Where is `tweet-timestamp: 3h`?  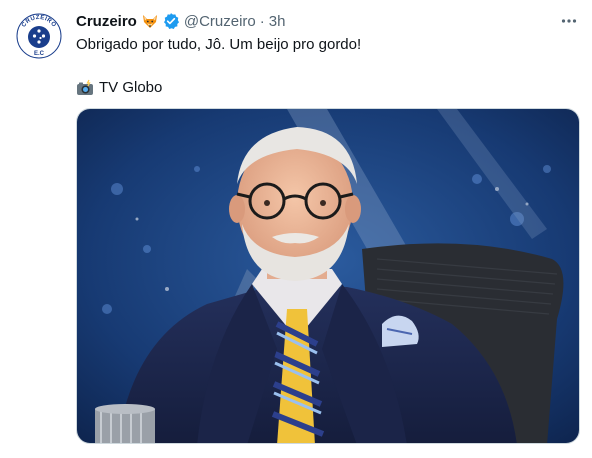 tweet-timestamp: 3h is located at coordinates (277, 21).